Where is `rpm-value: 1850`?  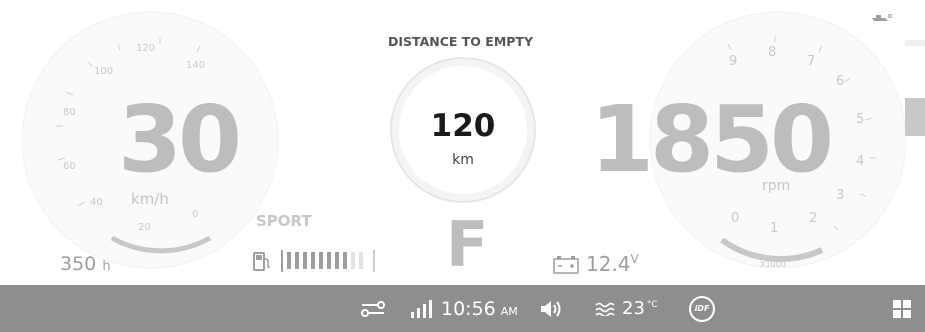
rpm-value: 1850 is located at coordinates (712, 139).